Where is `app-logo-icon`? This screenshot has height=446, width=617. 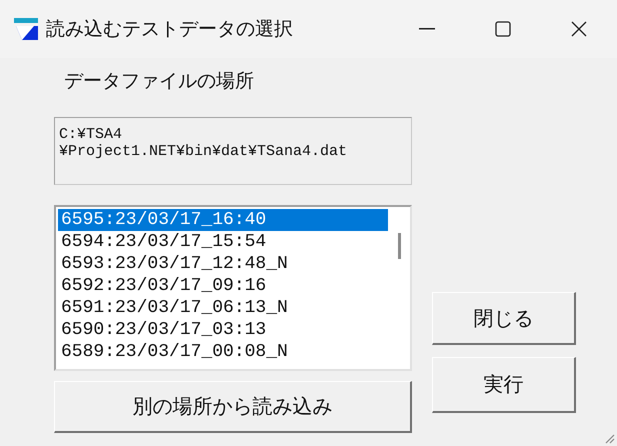
app-logo-icon is located at coordinates (26, 29).